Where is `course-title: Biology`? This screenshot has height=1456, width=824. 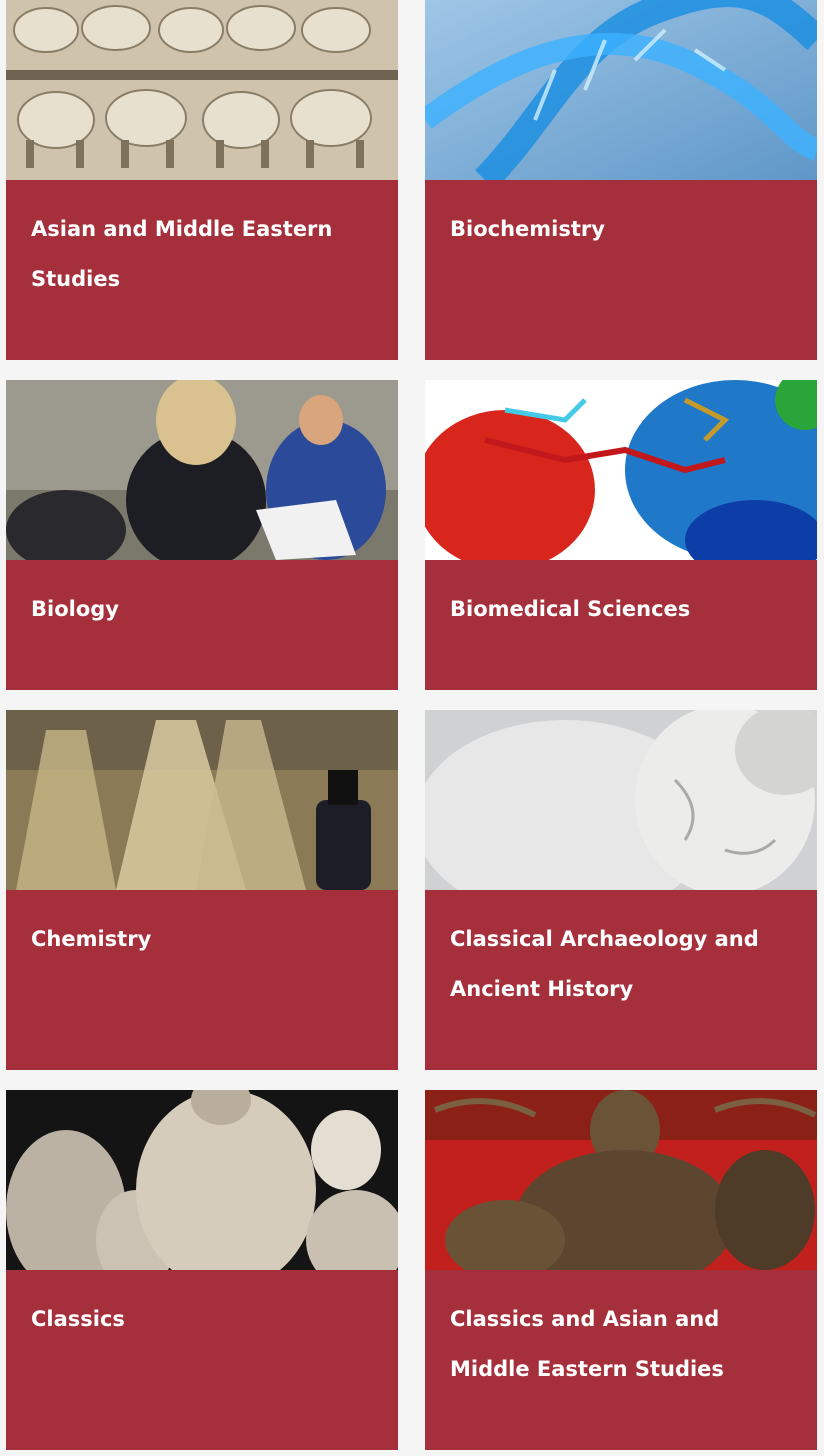 course-title: Biology is located at coordinates (75, 609).